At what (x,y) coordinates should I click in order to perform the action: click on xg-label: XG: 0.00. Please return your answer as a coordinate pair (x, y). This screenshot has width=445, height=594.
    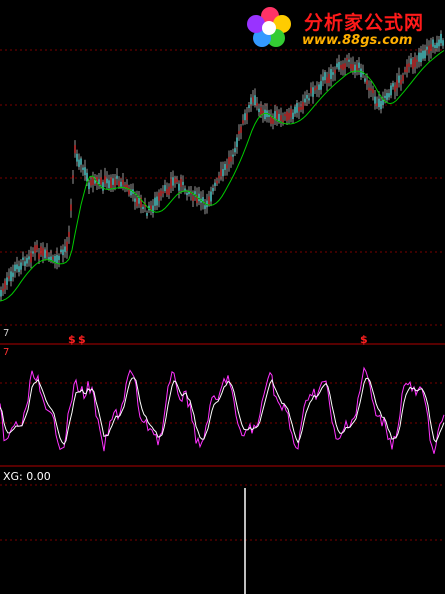
    Looking at the image, I should click on (27, 476).